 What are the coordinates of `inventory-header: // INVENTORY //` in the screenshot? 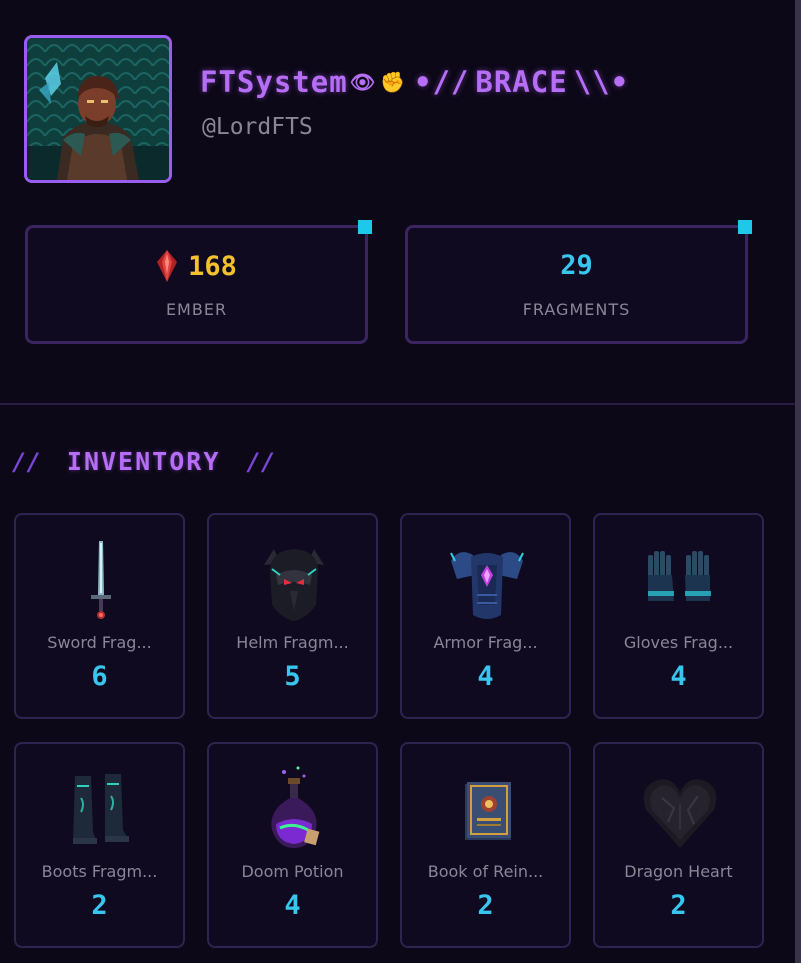 It's located at (143, 461).